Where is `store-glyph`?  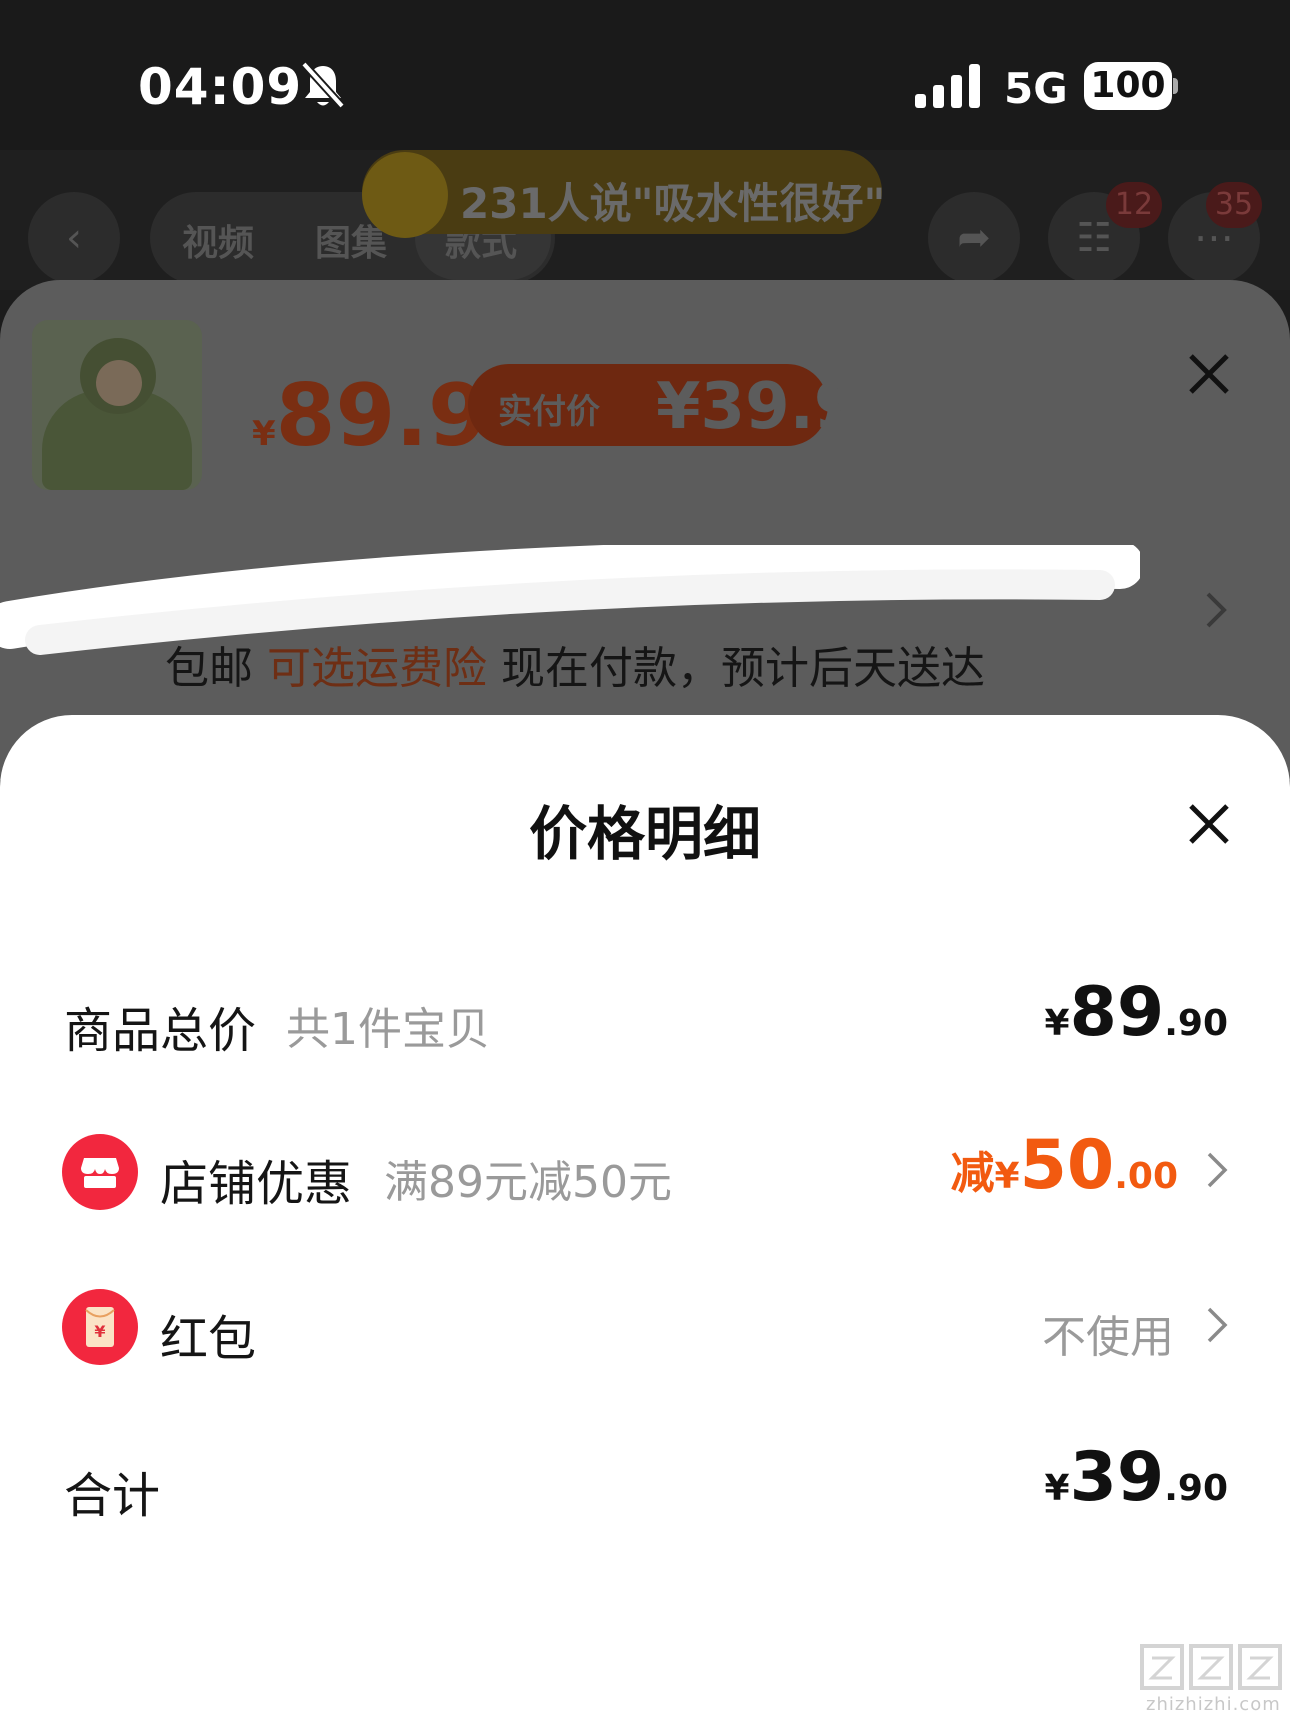 store-glyph is located at coordinates (100, 1173).